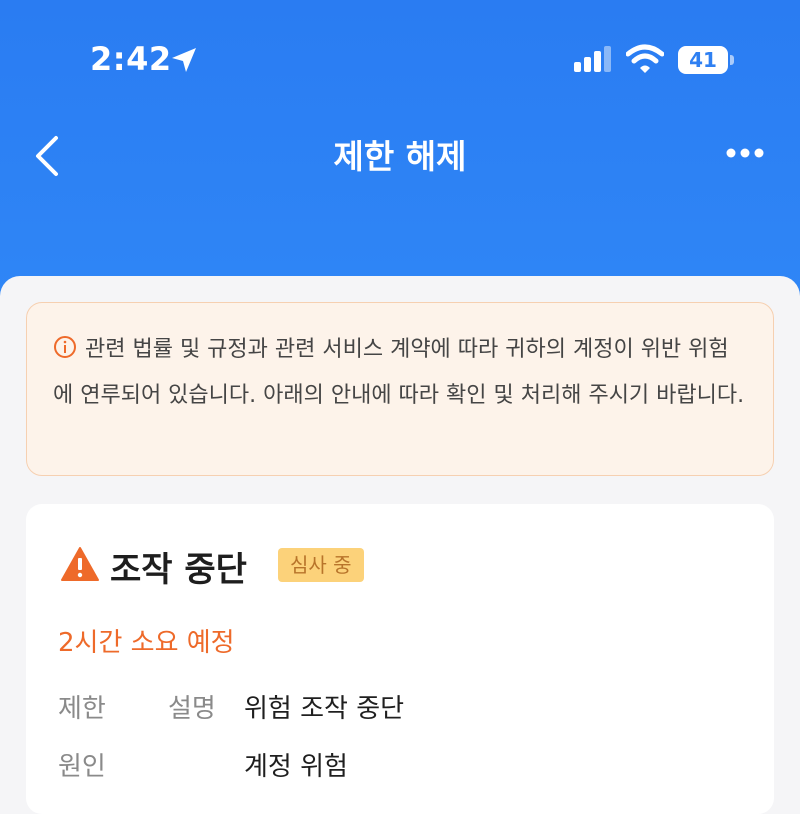 Image resolution: width=800 pixels, height=814 pixels. I want to click on page-title: 제한 해제, so click(400, 156).